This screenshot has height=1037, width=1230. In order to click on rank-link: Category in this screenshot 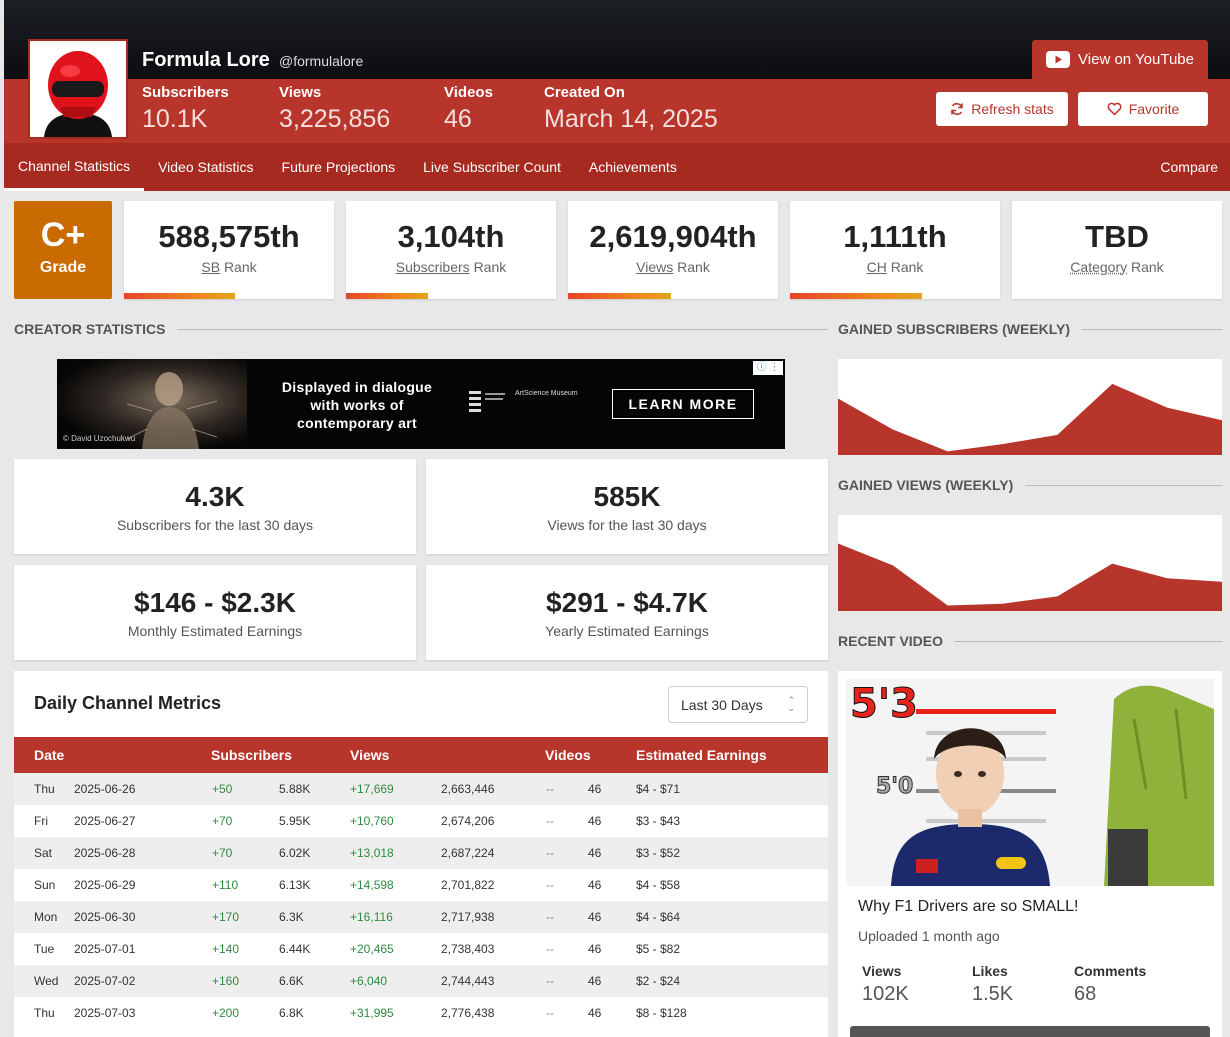, I will do `click(1098, 267)`.